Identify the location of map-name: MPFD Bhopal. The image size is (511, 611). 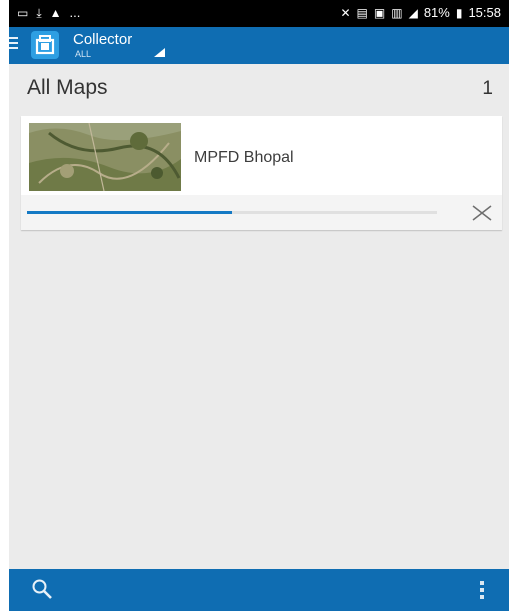
(244, 158).